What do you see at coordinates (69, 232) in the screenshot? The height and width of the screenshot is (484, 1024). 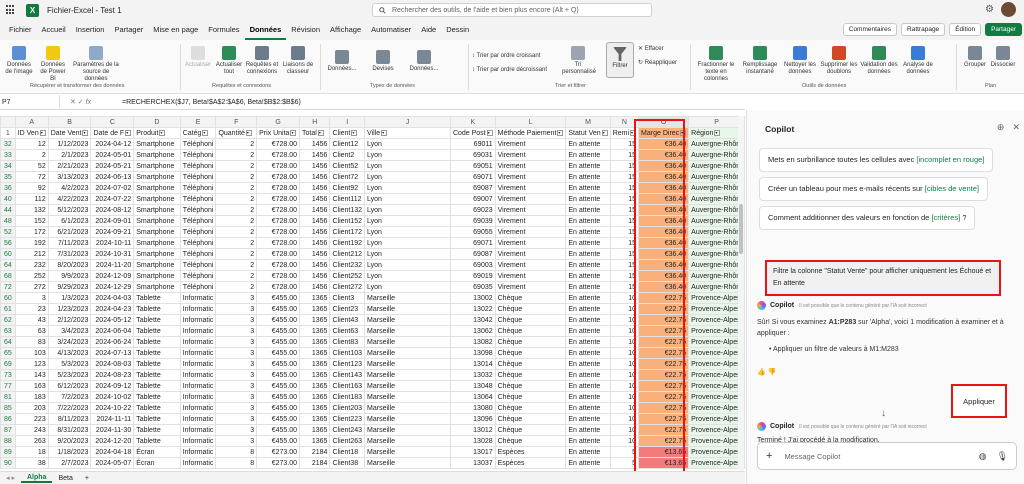 I see `table-cell: 6/21/2023` at bounding box center [69, 232].